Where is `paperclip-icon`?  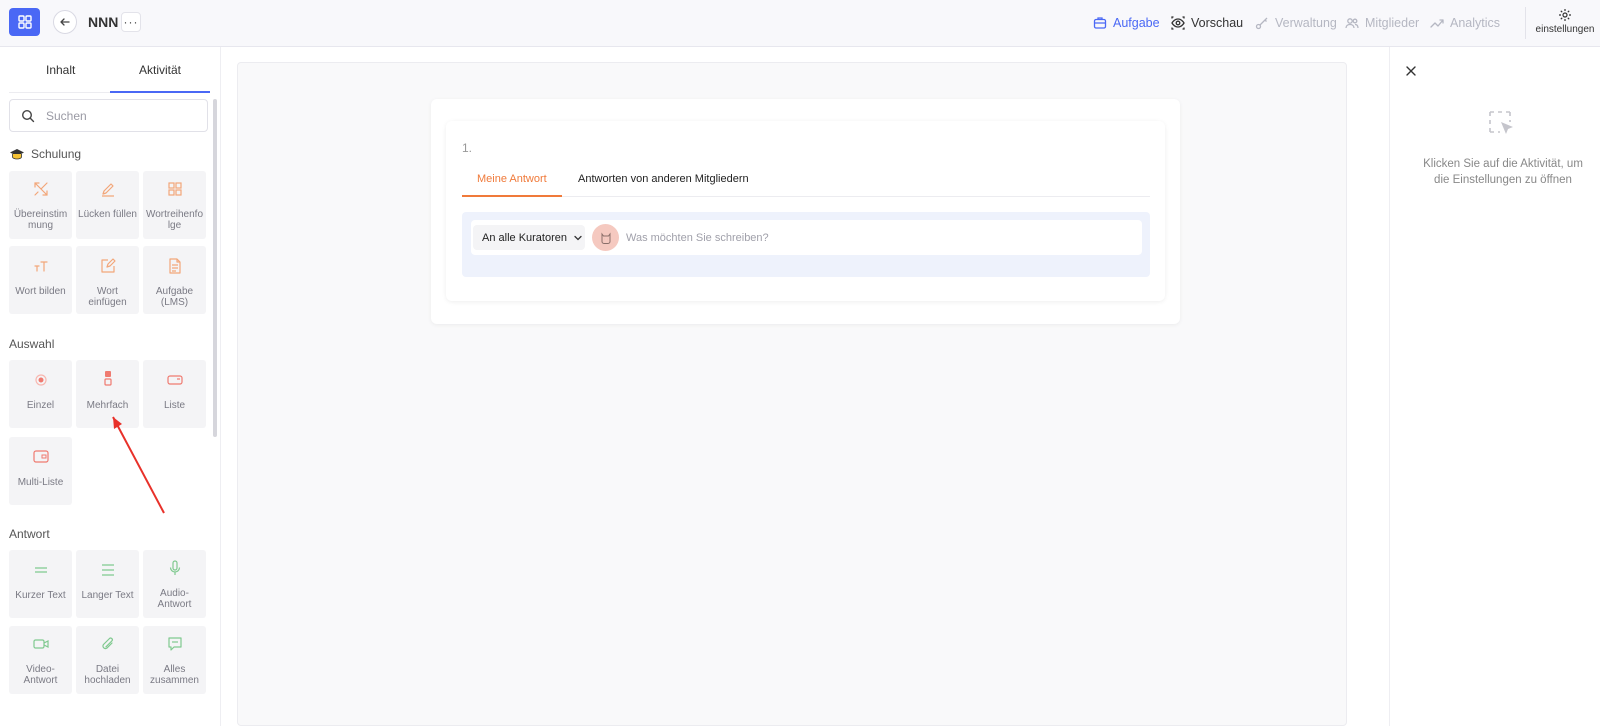
paperclip-icon is located at coordinates (107, 643).